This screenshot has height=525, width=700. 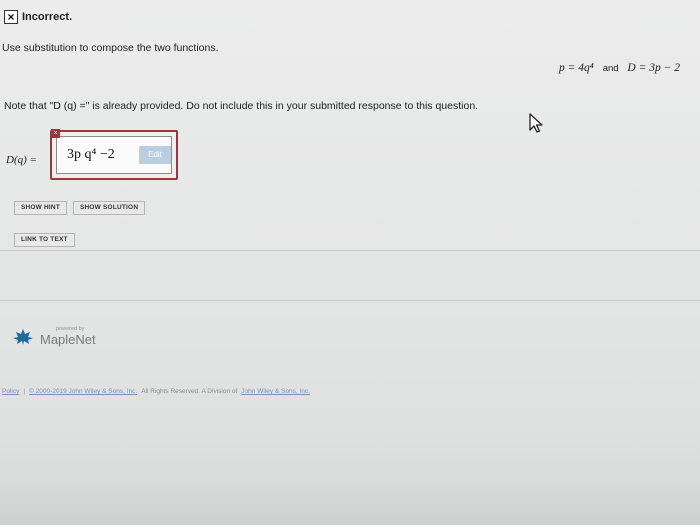 I want to click on answer-input: 3p q⁴ −2 Edit, so click(x=114, y=155).